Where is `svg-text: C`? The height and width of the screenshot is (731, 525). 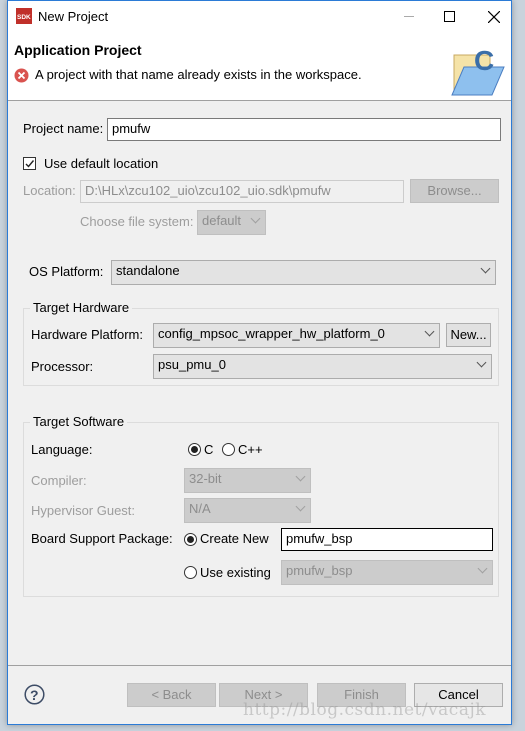
svg-text: C is located at coordinates (484, 60).